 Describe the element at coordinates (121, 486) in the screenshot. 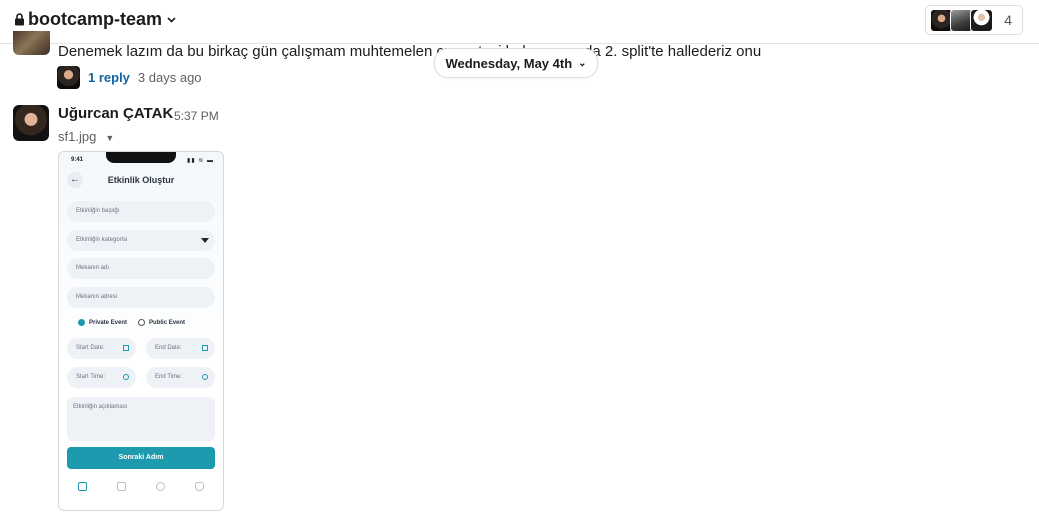

I see `grid-icon` at that location.